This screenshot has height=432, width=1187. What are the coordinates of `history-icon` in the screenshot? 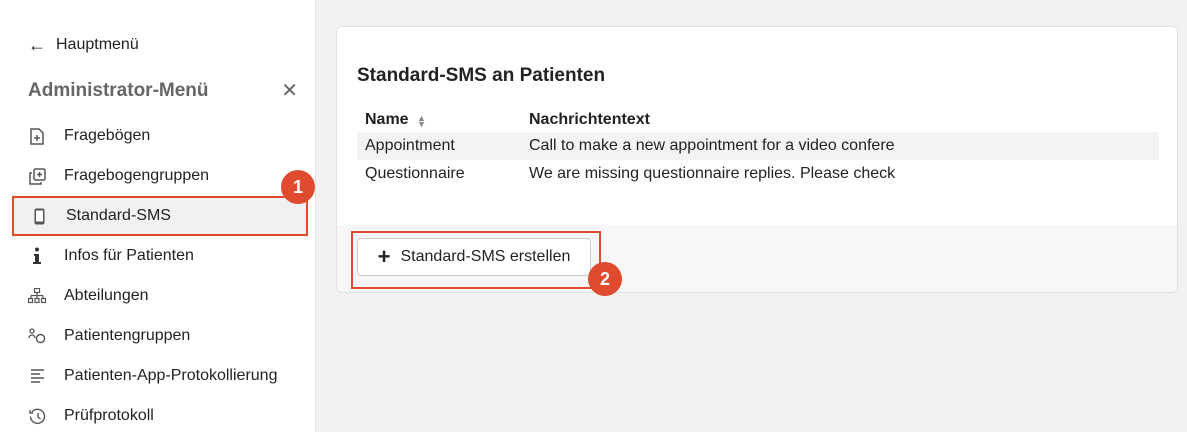 It's located at (37, 416).